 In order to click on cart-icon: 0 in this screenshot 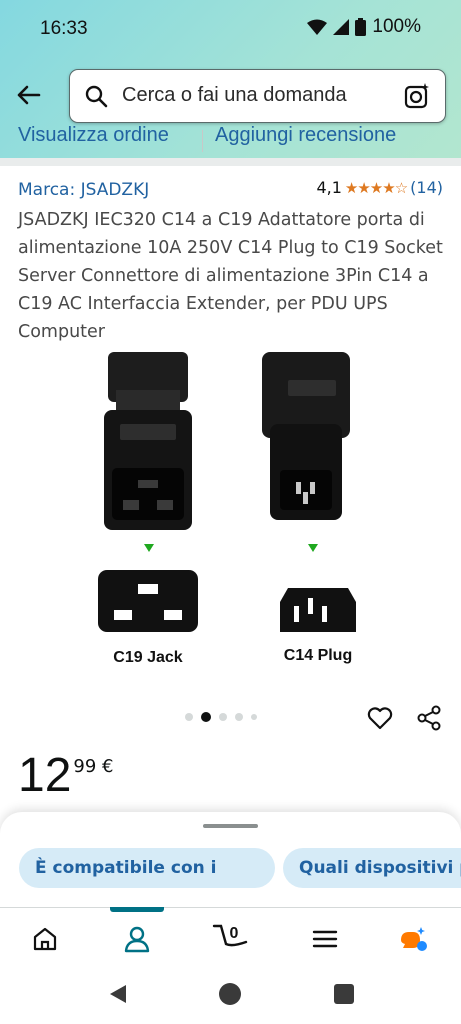, I will do `click(230, 935)`.